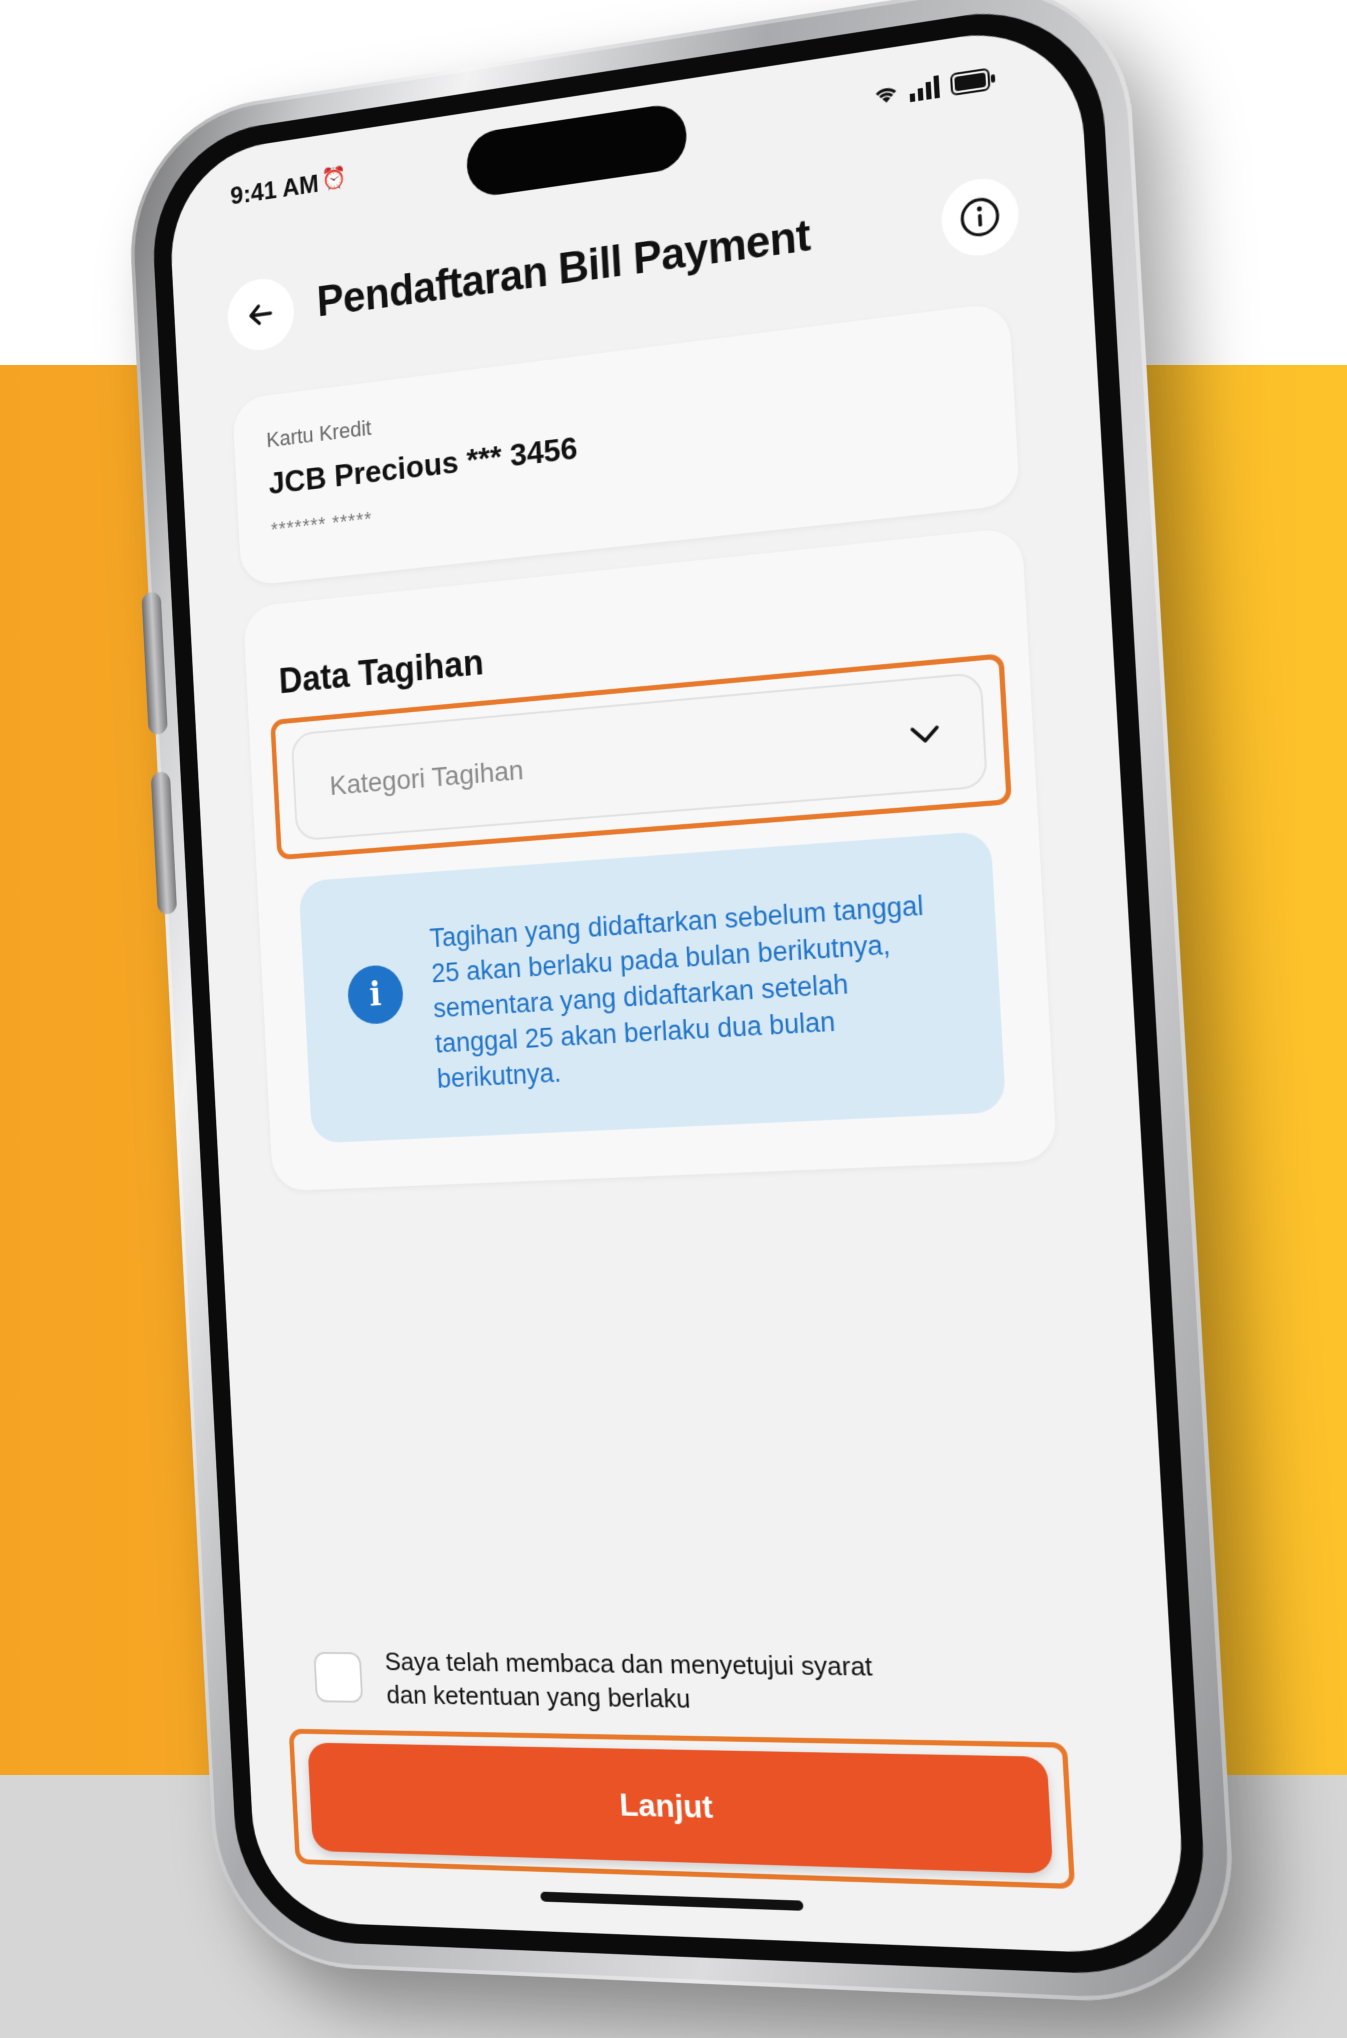 Image resolution: width=1347 pixels, height=2038 pixels. Describe the element at coordinates (375, 994) in the screenshot. I see `info-icon: i` at that location.